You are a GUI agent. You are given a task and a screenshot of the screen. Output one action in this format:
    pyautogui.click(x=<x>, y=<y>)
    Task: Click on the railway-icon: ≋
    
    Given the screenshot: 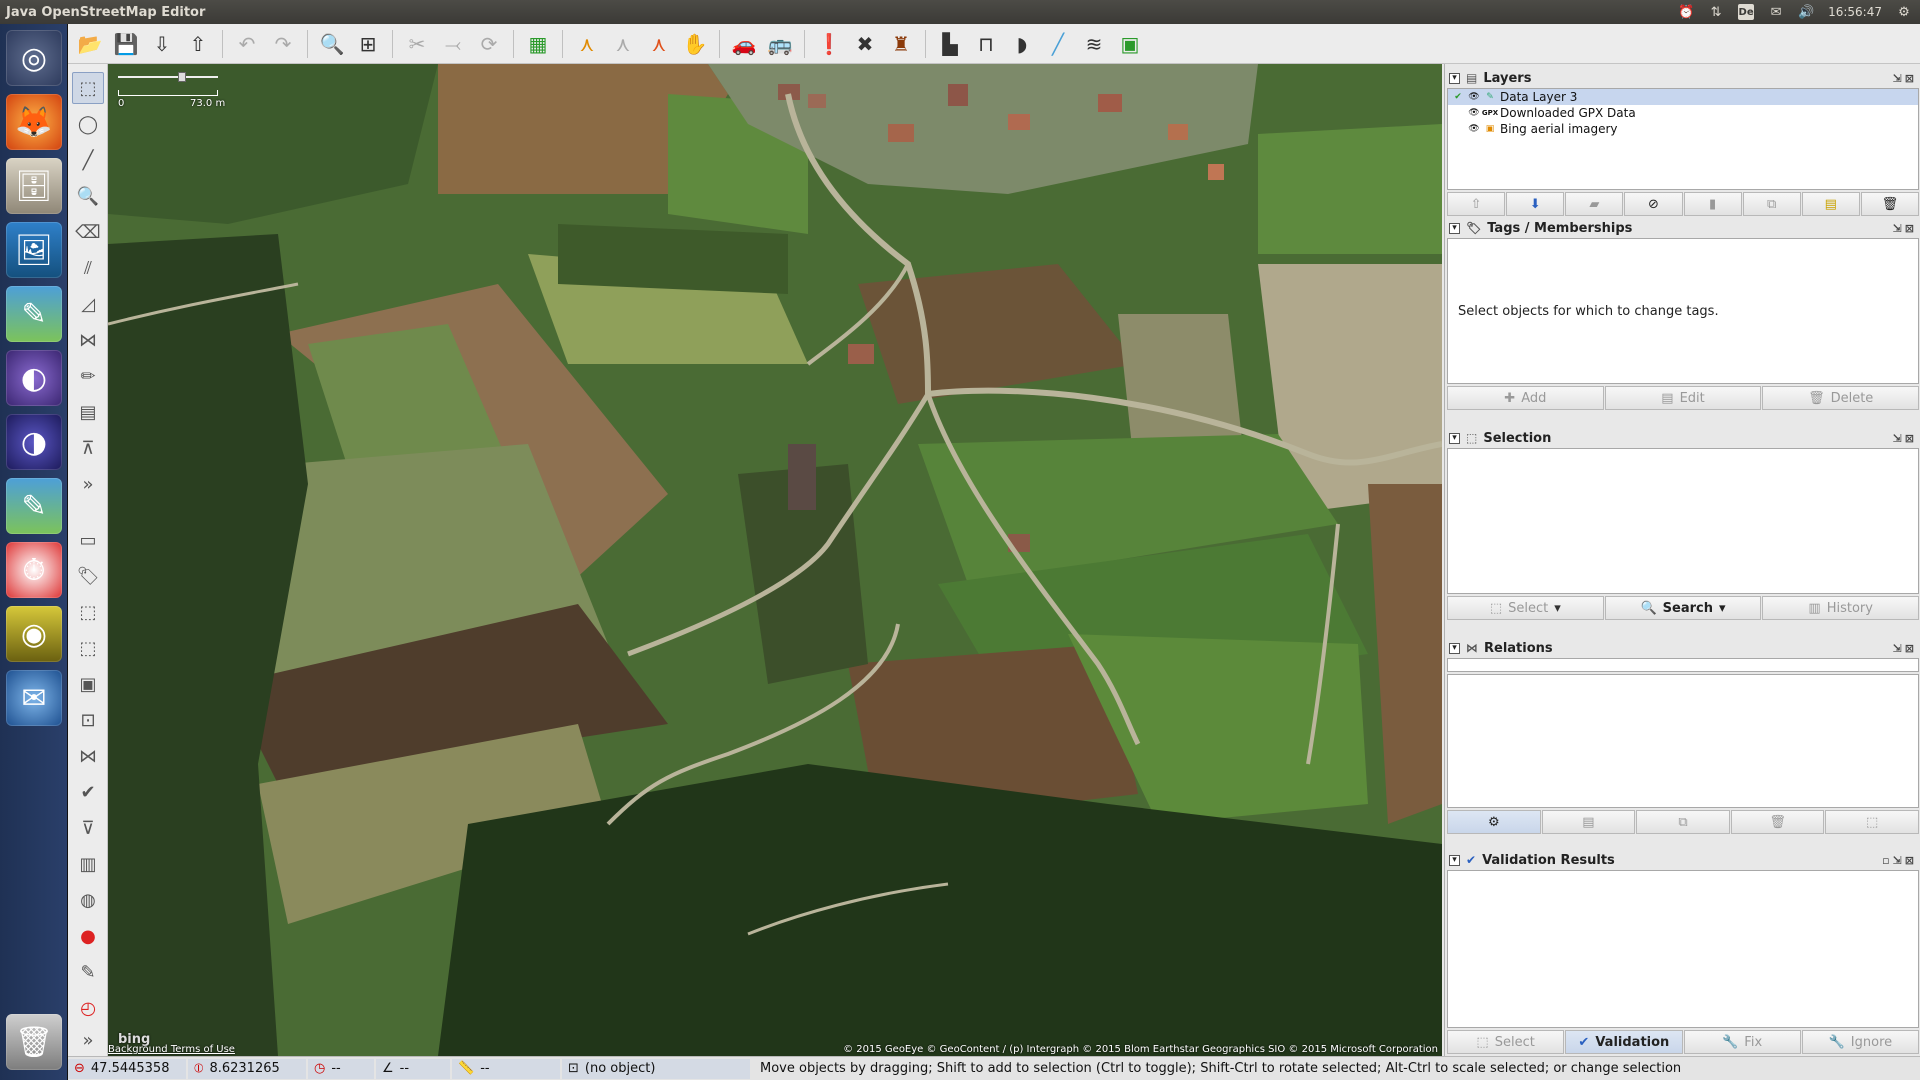 What is the action you would take?
    pyautogui.click(x=1094, y=44)
    